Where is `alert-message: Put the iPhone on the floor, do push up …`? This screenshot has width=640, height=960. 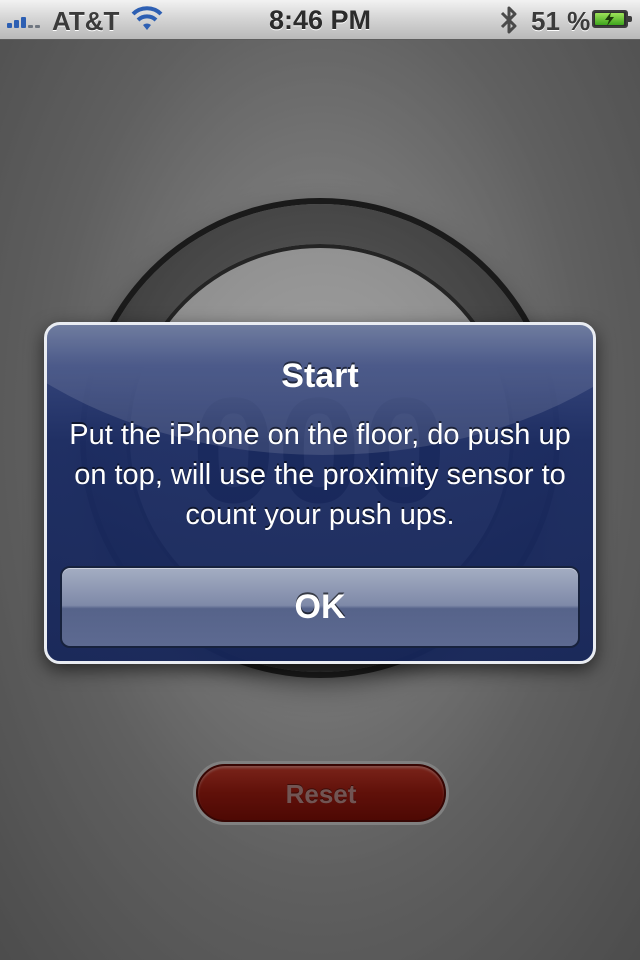
alert-message: Put the iPhone on the floor, do push up … is located at coordinates (320, 475).